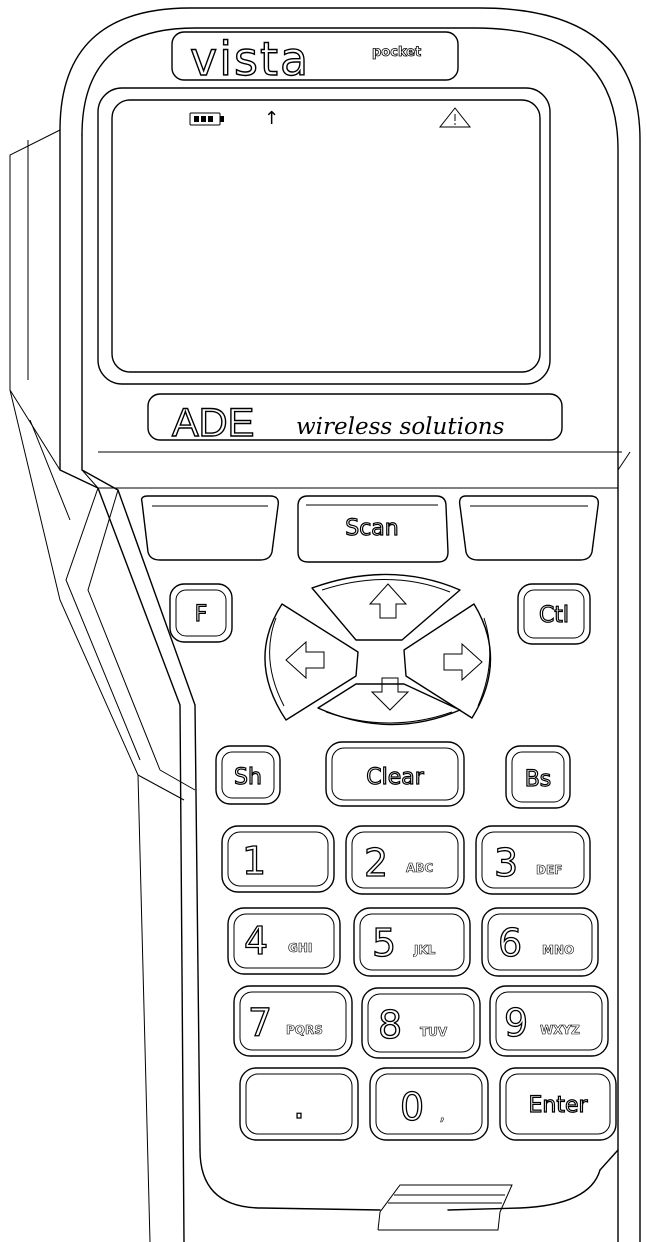 The height and width of the screenshot is (1242, 646). What do you see at coordinates (376, 863) in the screenshot?
I see `key-main: 2` at bounding box center [376, 863].